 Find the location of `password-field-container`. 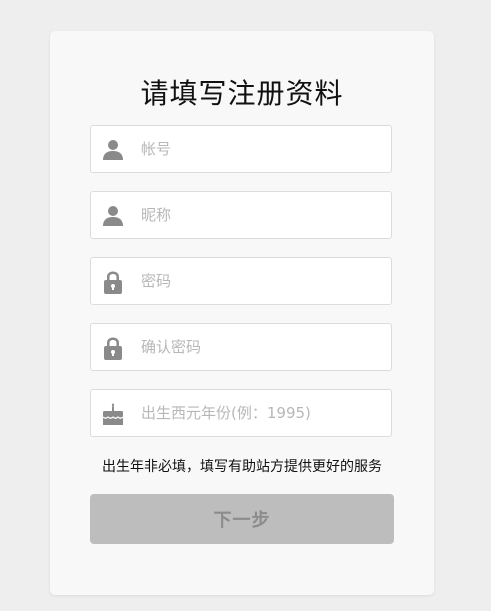

password-field-container is located at coordinates (241, 281).